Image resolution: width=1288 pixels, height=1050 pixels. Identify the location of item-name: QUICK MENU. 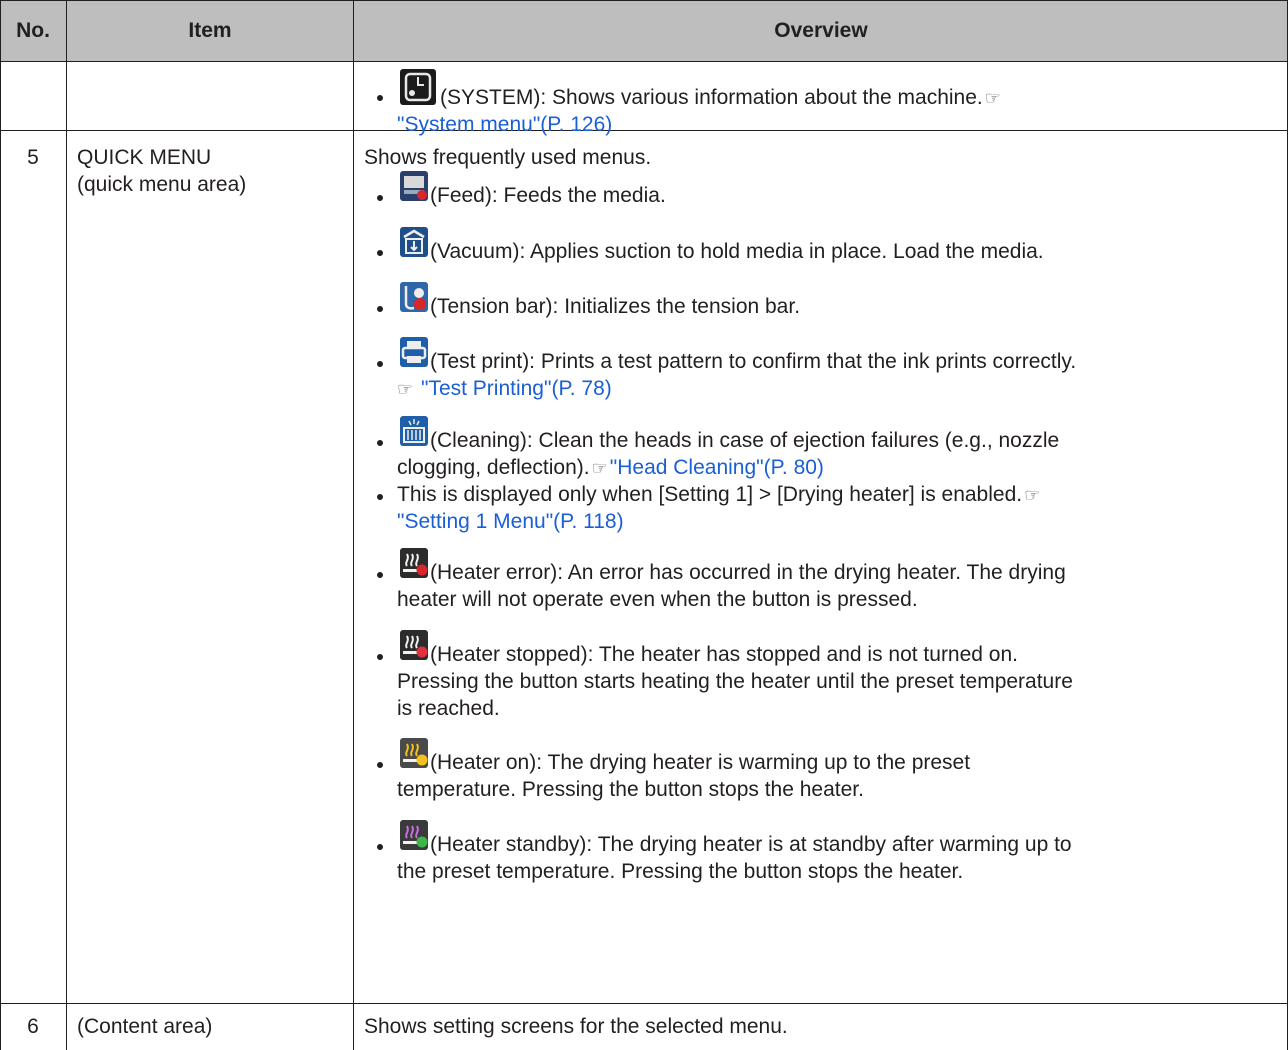
(144, 157).